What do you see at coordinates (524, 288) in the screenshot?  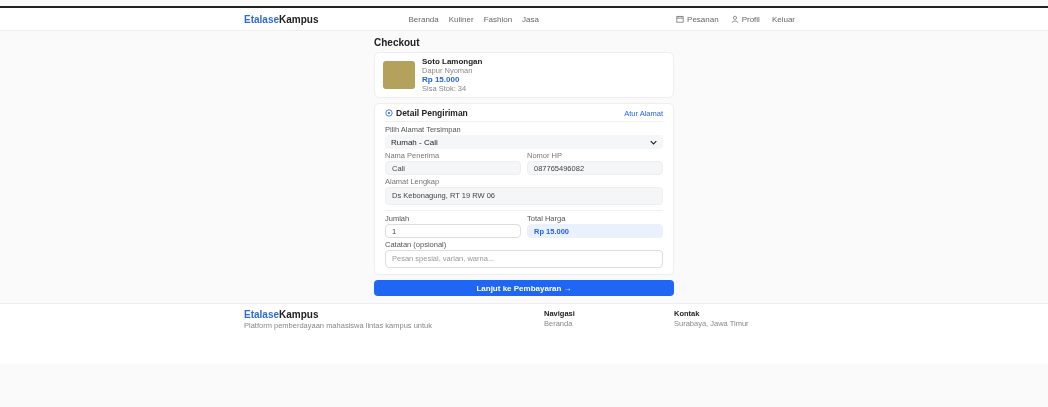 I see `checkout-button: Lanjut ke Pembayaran →` at bounding box center [524, 288].